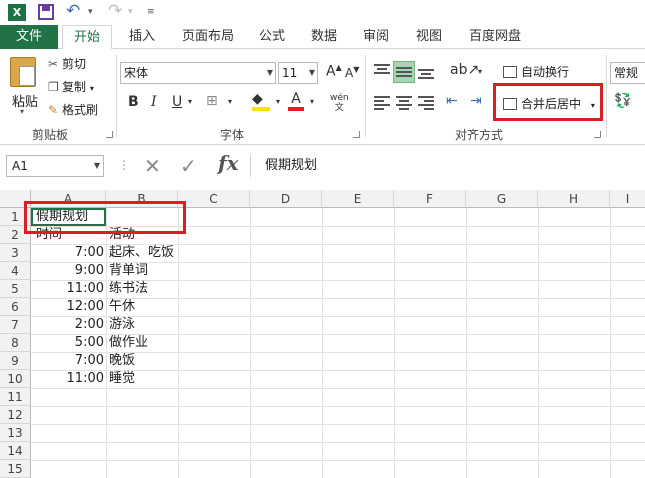 The height and width of the screenshot is (478, 645). Describe the element at coordinates (261, 101) in the screenshot. I see `fill-color-icon: ◆` at that location.